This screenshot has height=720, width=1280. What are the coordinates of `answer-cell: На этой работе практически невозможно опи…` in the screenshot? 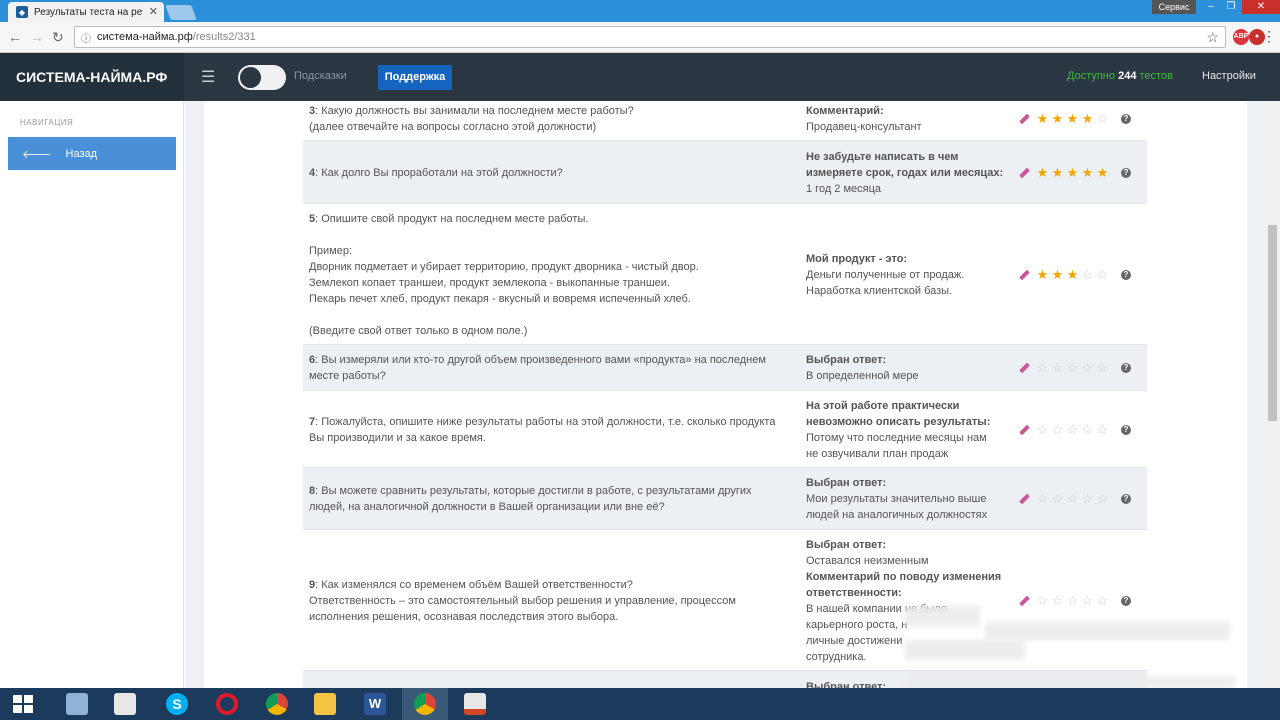 It's located at (906, 430).